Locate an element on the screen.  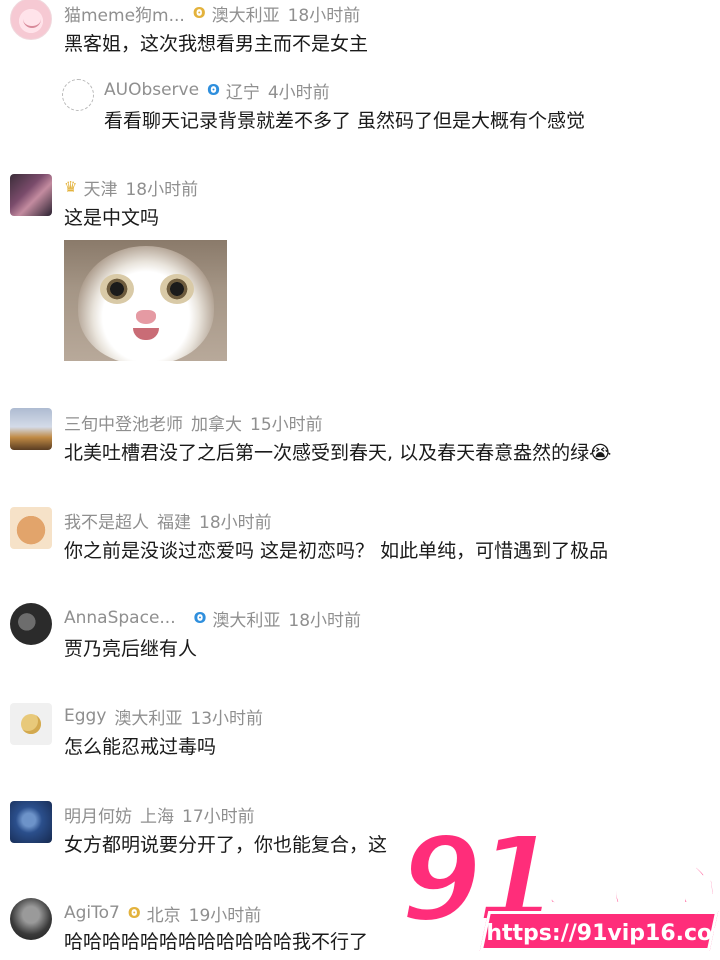
comment-meta: 猫meme狗m... ʘ 澳大利亚 18小时前 is located at coordinates (212, 13).